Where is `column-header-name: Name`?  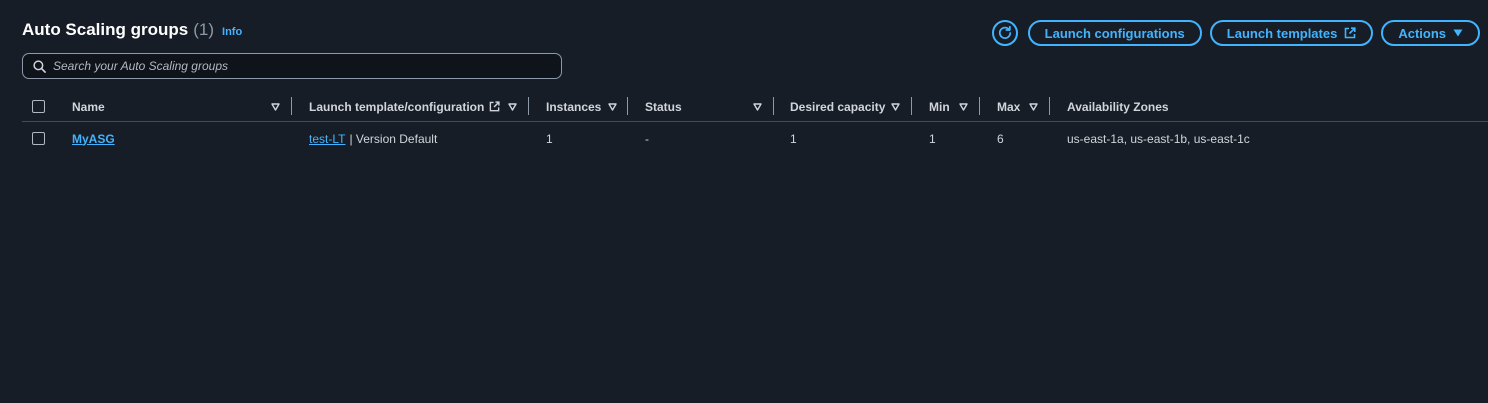
column-header-name: Name is located at coordinates (88, 106).